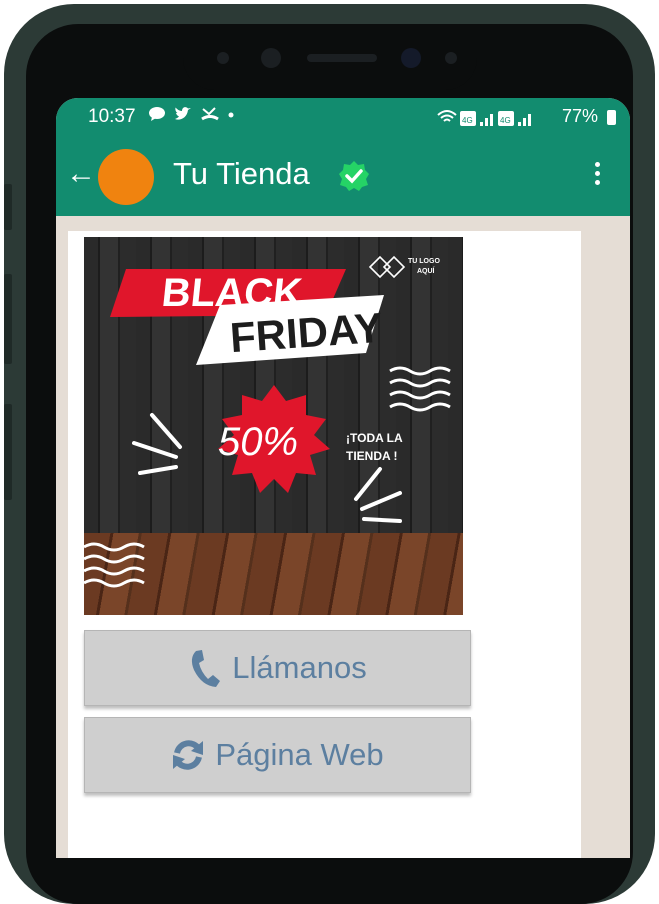 Image resolution: width=659 pixels, height=904 pixels. What do you see at coordinates (579, 116) in the screenshot?
I see `battery-percent: 77%` at bounding box center [579, 116].